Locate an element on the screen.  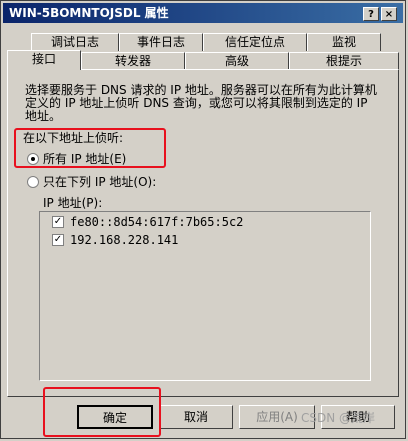
tab-forwarders: 转发器 is located at coordinates (133, 61).